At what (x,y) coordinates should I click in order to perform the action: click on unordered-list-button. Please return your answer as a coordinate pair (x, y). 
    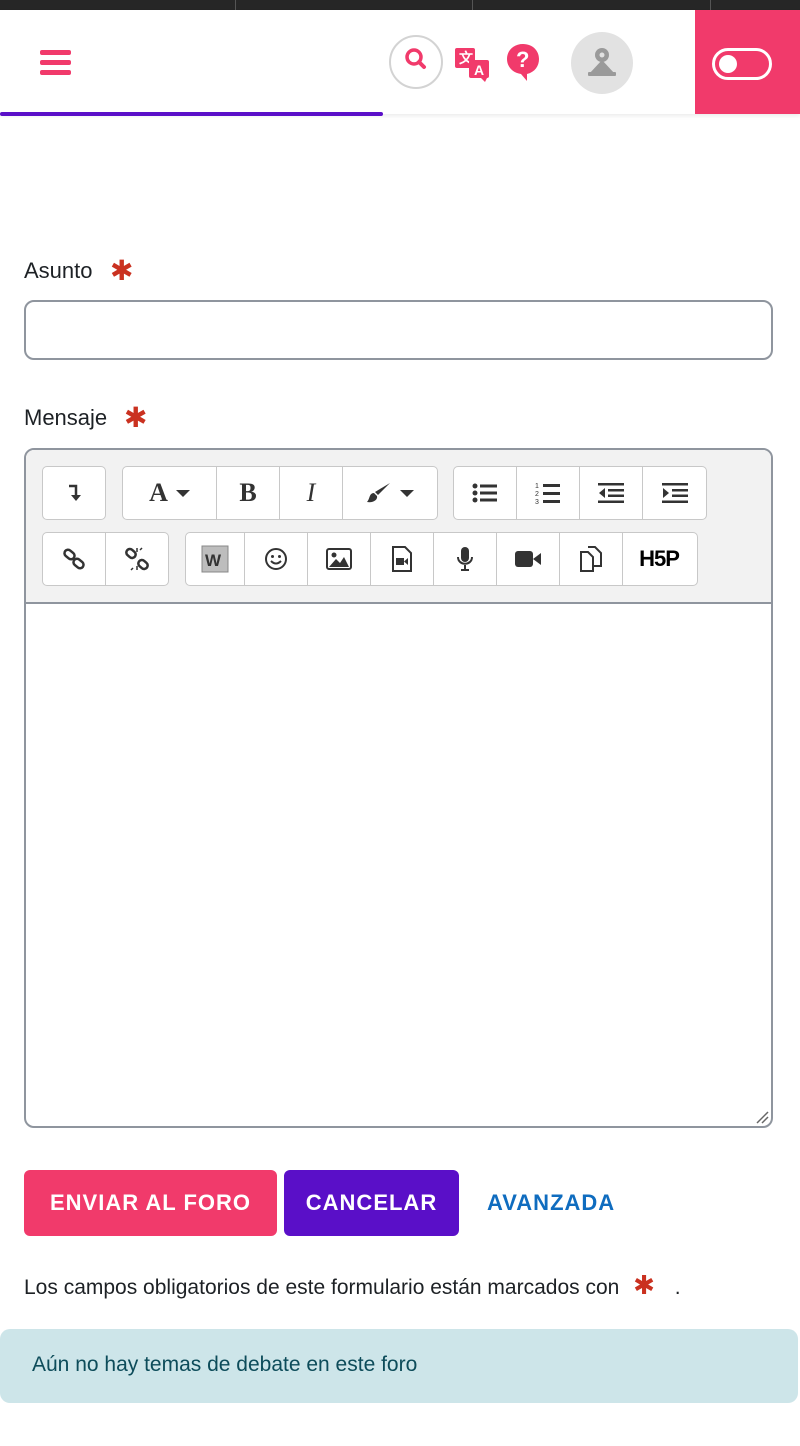
    Looking at the image, I should click on (485, 493).